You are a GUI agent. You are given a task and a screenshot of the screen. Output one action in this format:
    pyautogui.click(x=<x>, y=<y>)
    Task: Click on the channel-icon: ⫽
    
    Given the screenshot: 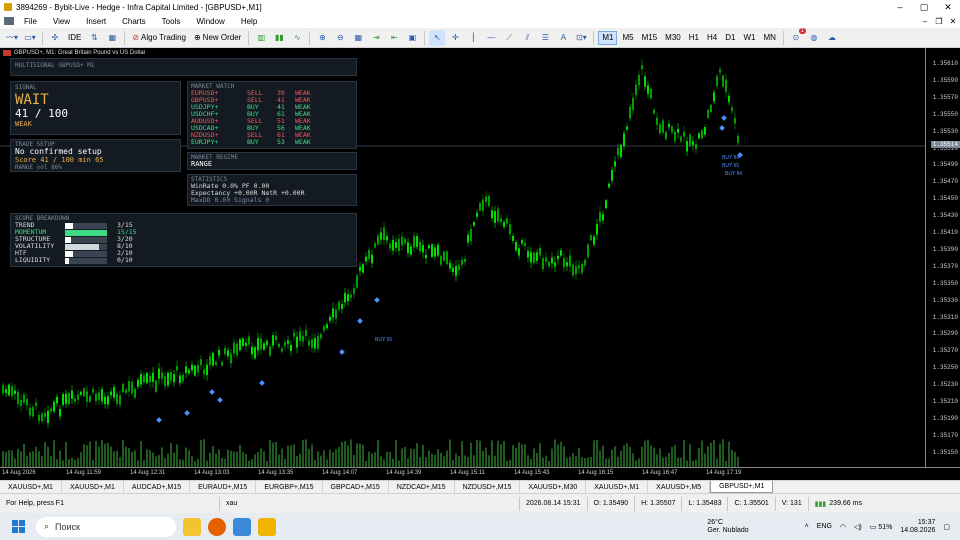 What is the action you would take?
    pyautogui.click(x=527, y=38)
    